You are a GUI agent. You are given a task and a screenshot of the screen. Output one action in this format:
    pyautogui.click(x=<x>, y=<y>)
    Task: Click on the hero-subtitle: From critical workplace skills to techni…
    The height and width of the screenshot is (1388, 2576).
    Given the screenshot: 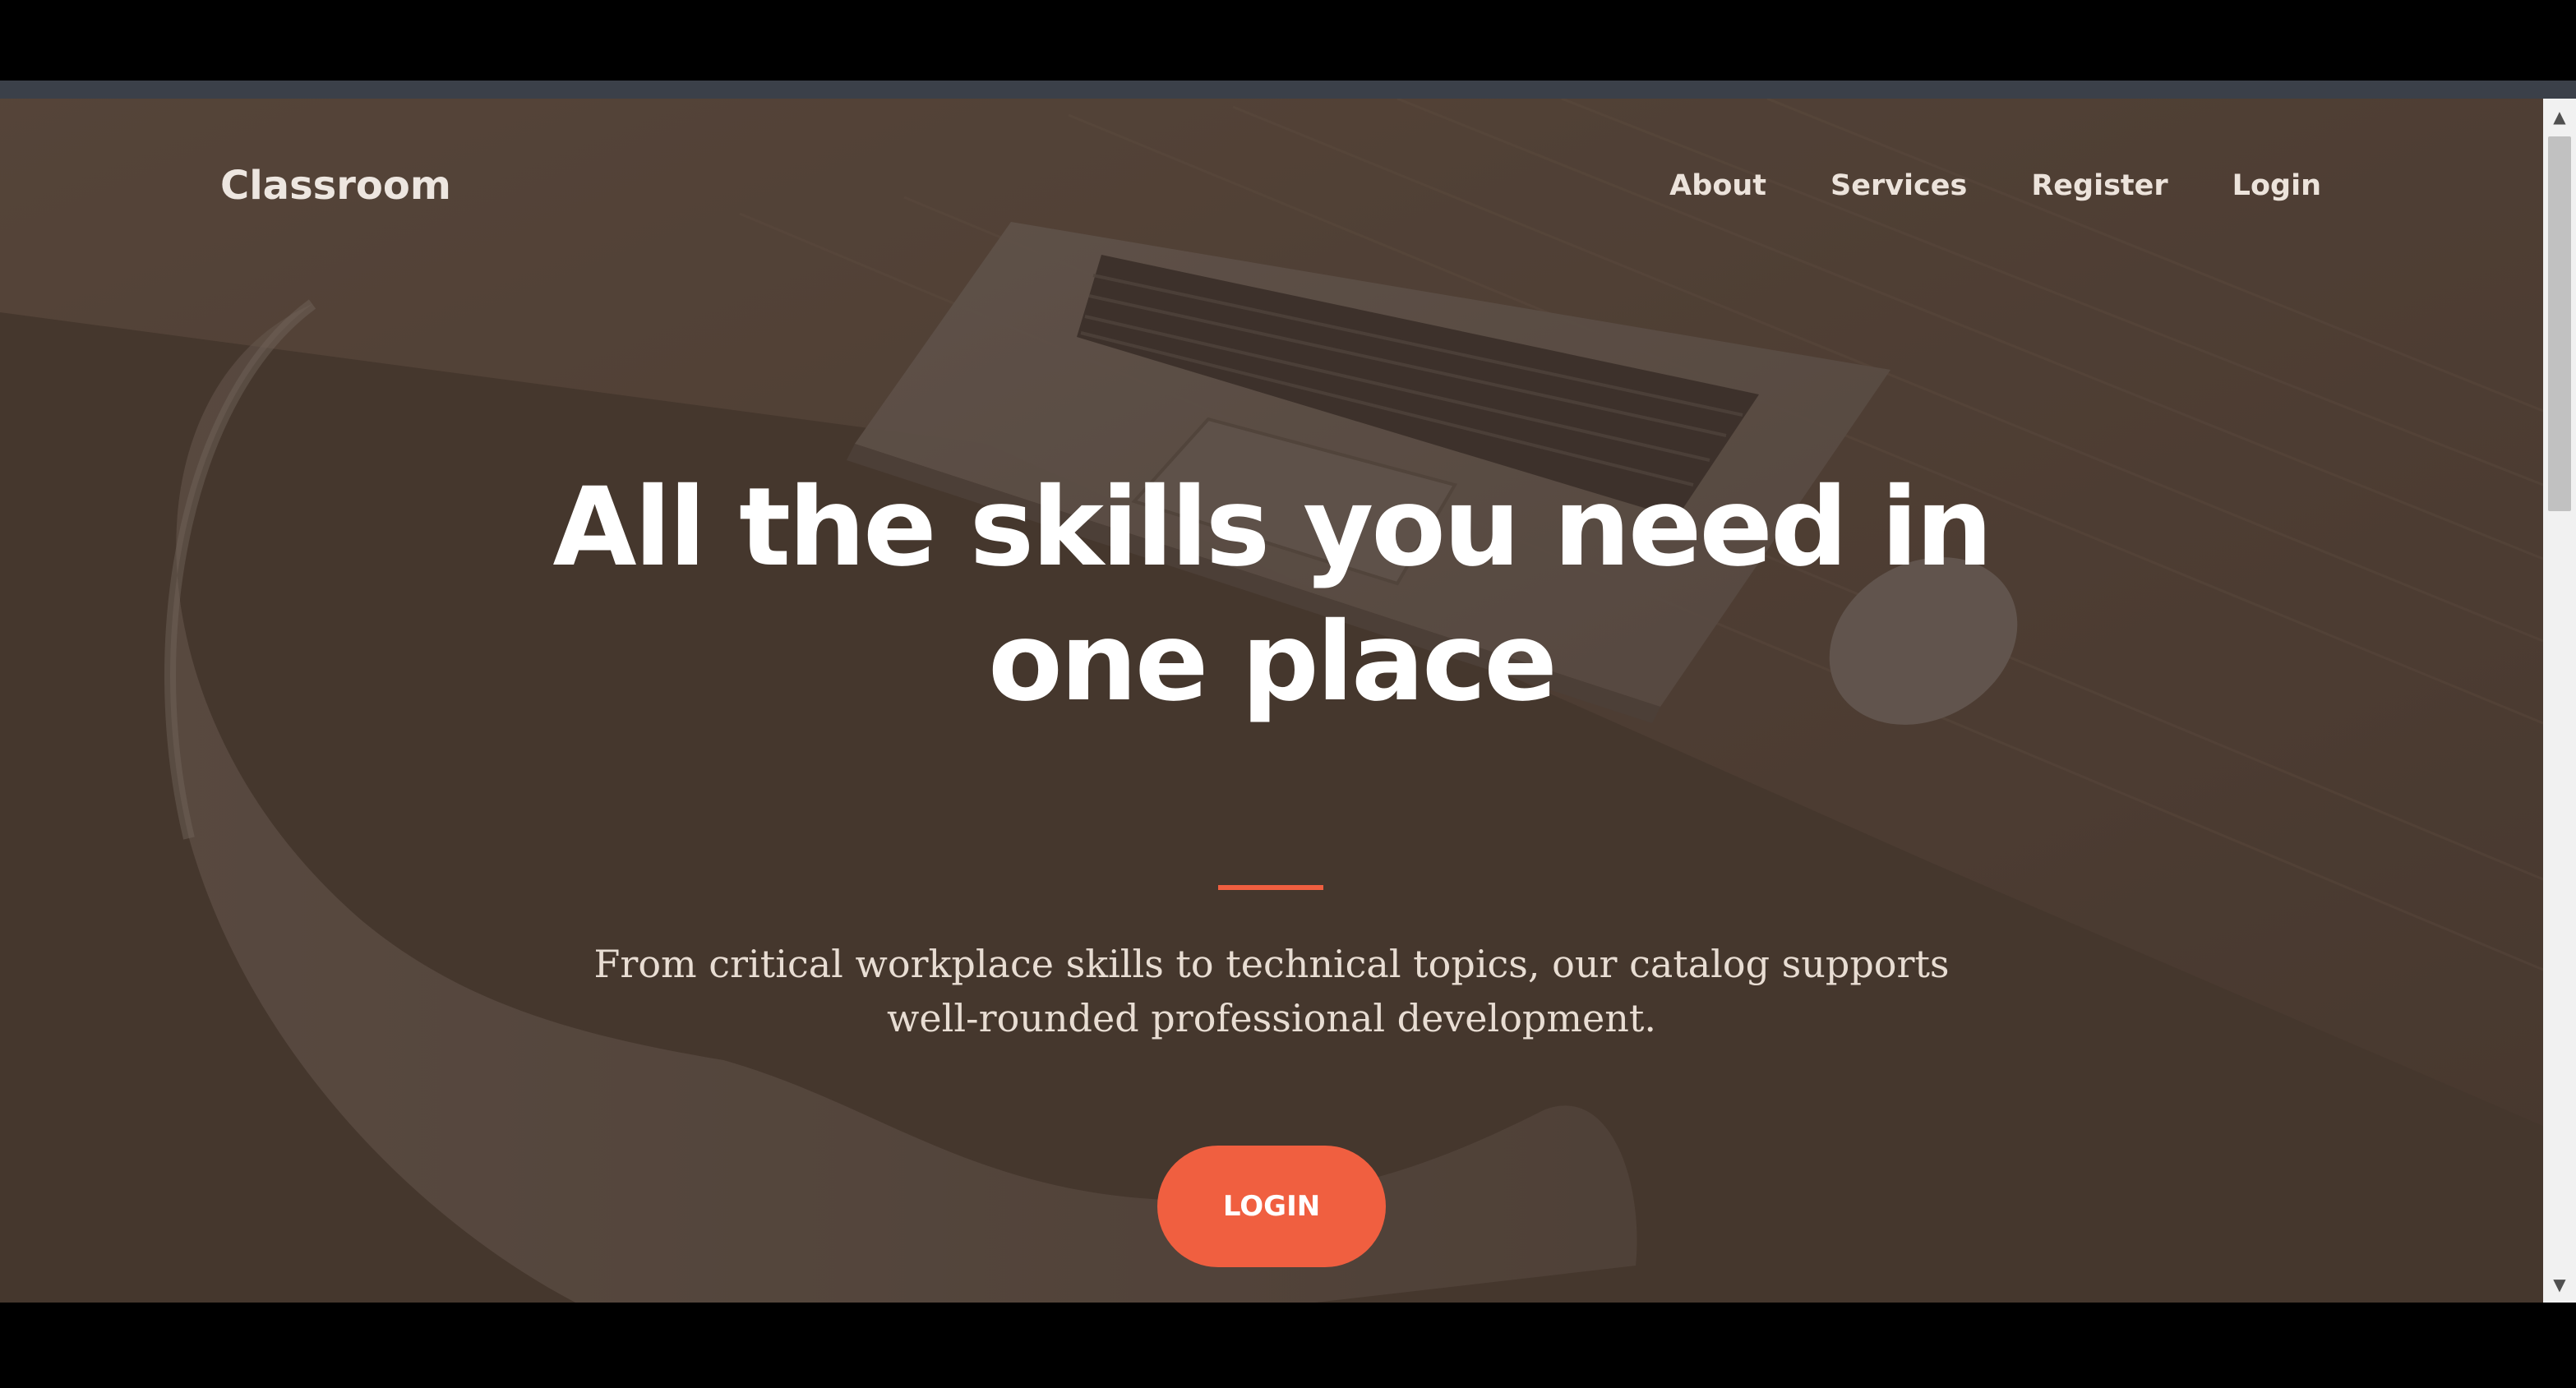 What is the action you would take?
    pyautogui.click(x=1272, y=991)
    